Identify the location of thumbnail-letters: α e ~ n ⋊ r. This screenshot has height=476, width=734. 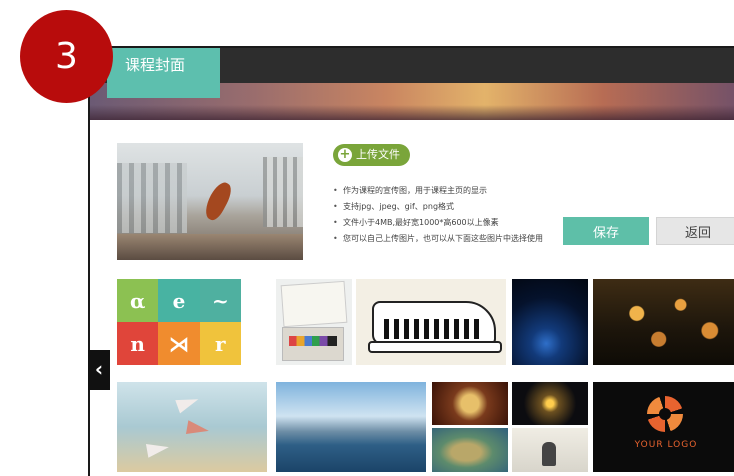
(179, 322).